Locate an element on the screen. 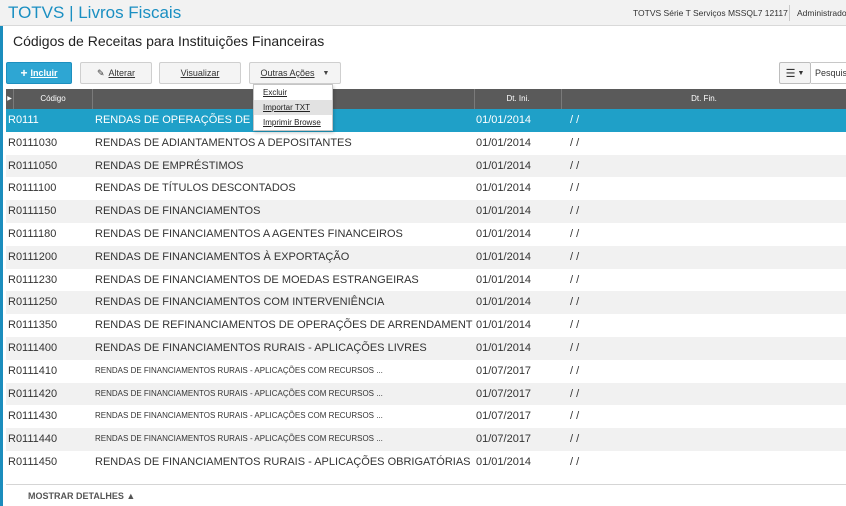 The width and height of the screenshot is (846, 506). cell-descricao: RENDAS DE ADIANTAMENTOS A DEPOSITANTES is located at coordinates (223, 142).